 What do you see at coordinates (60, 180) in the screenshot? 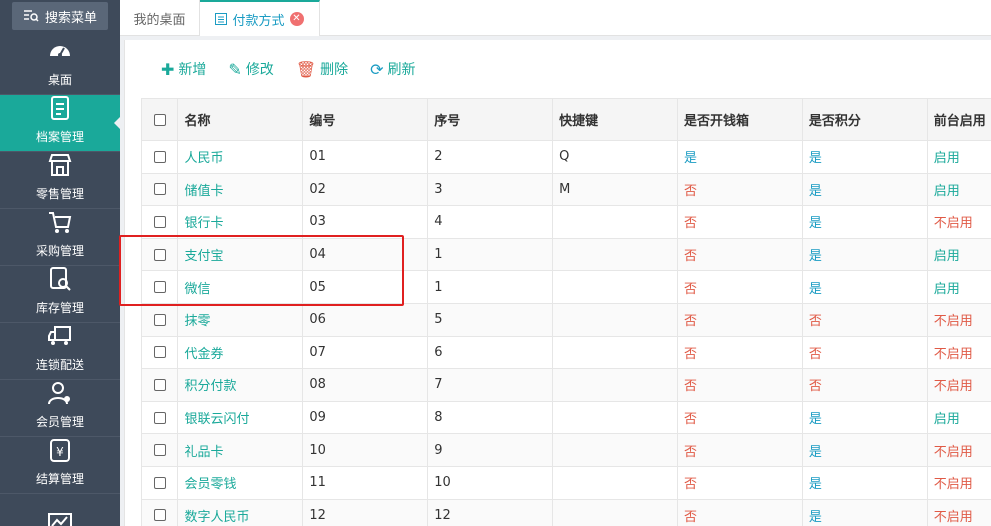
I see `sidebar-item-2: 零售管理` at bounding box center [60, 180].